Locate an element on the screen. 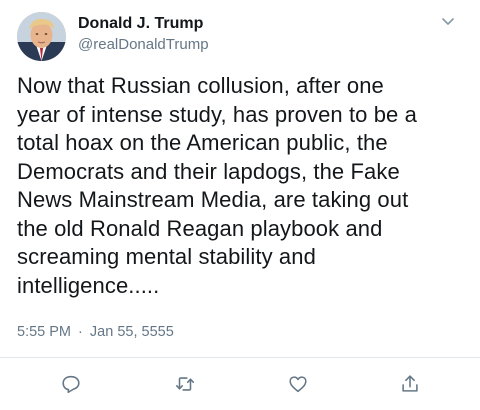 The width and height of the screenshot is (480, 410). retweet-button is located at coordinates (185, 384).